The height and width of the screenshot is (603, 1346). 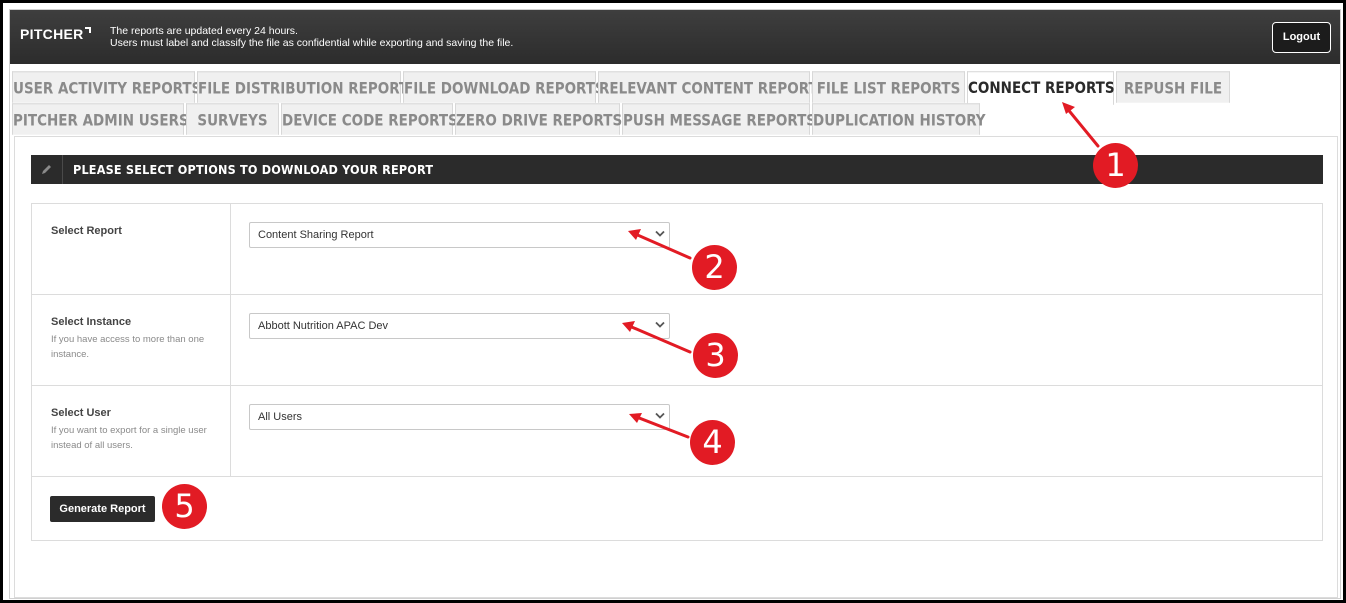 I want to click on logout-button: Logout, so click(x=1301, y=37).